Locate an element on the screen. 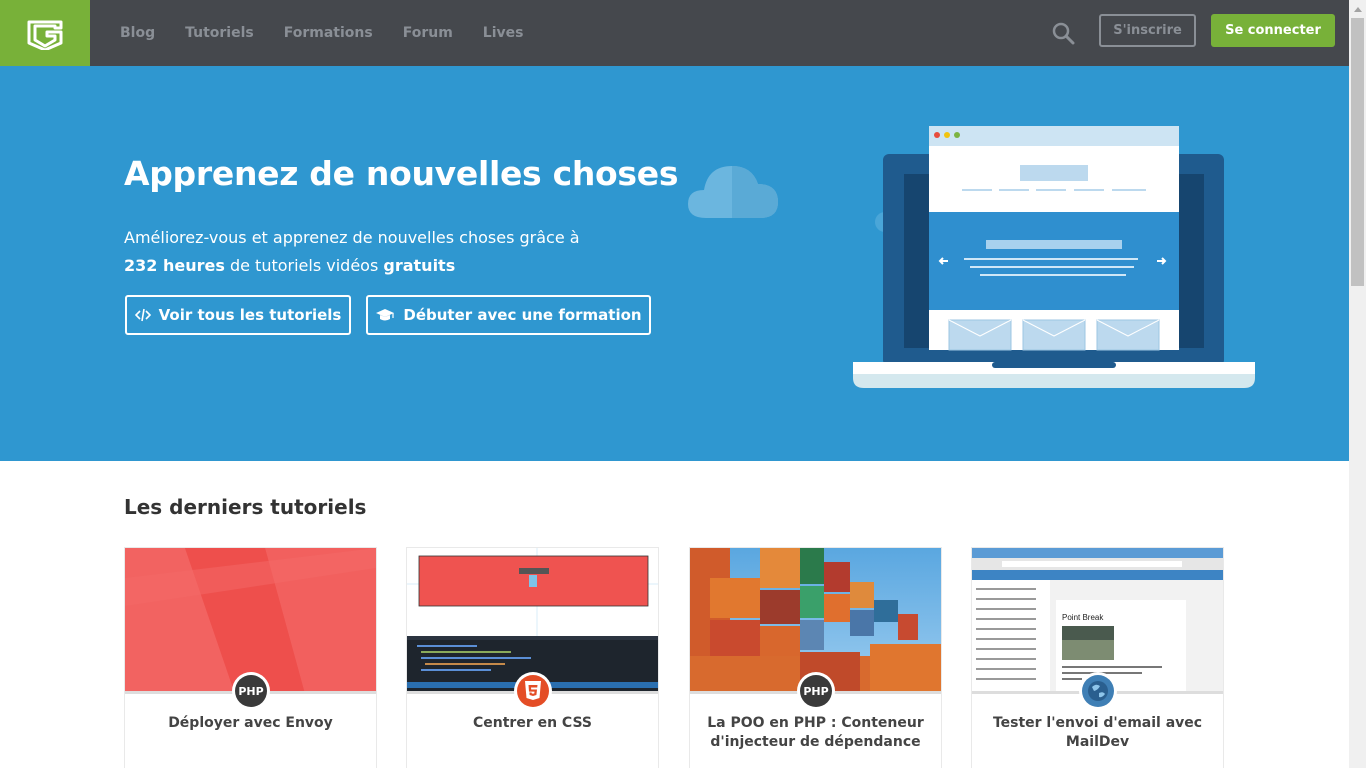 The height and width of the screenshot is (768, 1366). latest-tutorials-title: Les derniers tutoriels is located at coordinates (245, 507).